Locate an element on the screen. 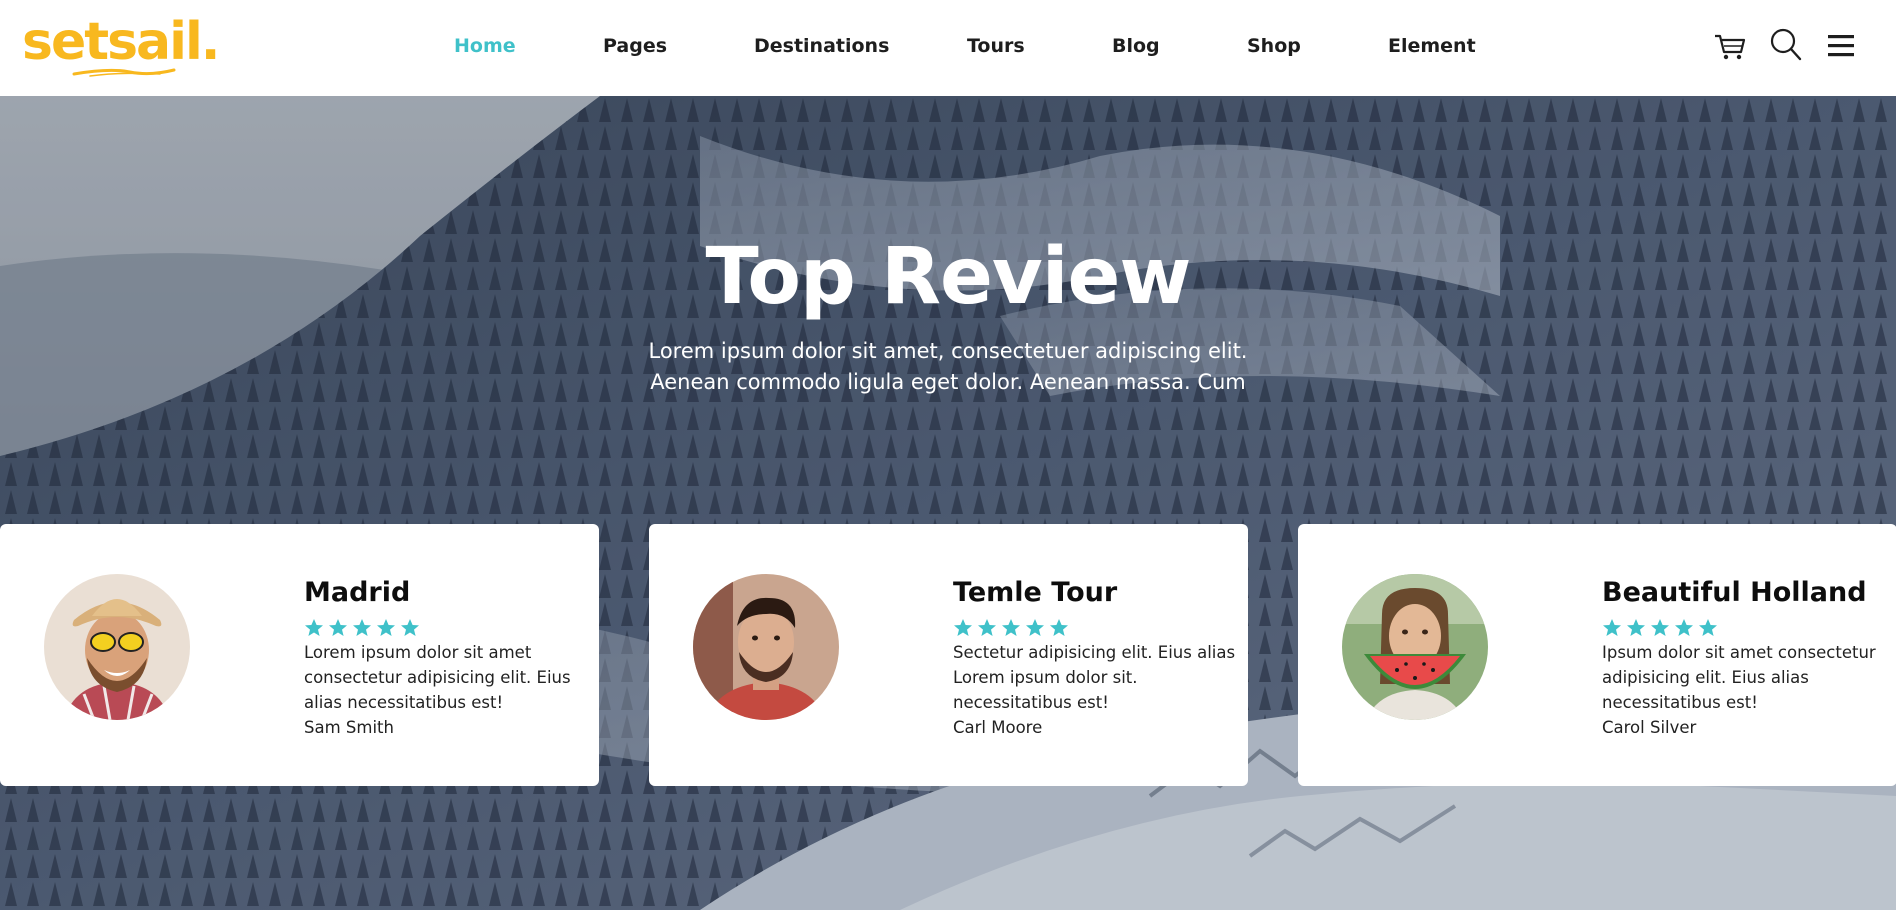 This screenshot has width=1896, height=917. review-title: Beautiful Holland is located at coordinates (1734, 592).